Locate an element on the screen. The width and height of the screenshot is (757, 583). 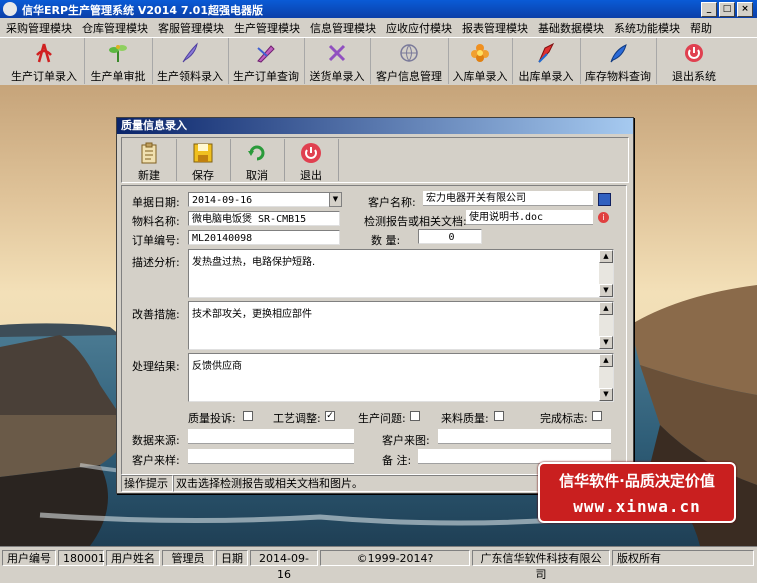
power-icon is located at coordinates (311, 153).